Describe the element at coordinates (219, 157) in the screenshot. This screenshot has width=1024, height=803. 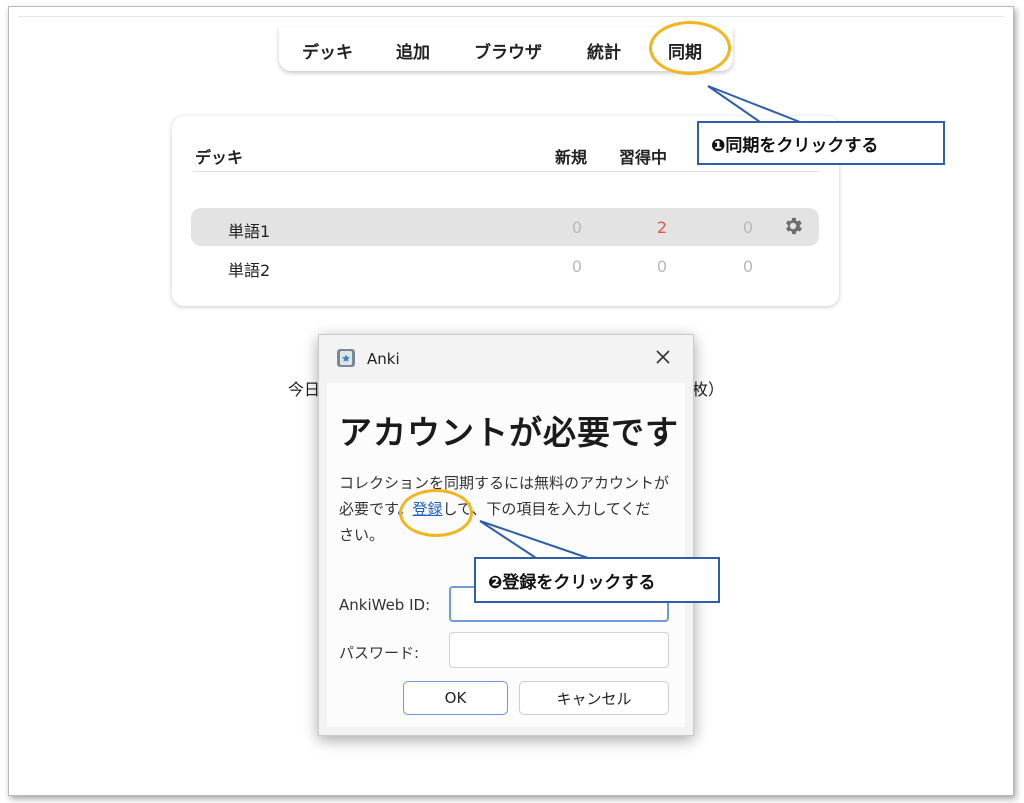
I see `header-deck: デッキ` at that location.